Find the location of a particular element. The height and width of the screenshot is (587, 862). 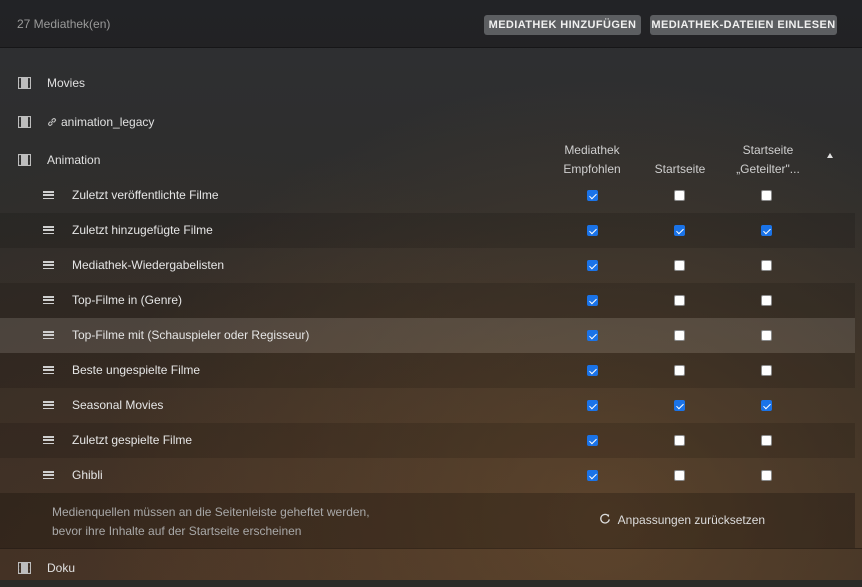

column-header-recommended: Mediathek Empfohlen is located at coordinates (592, 160).